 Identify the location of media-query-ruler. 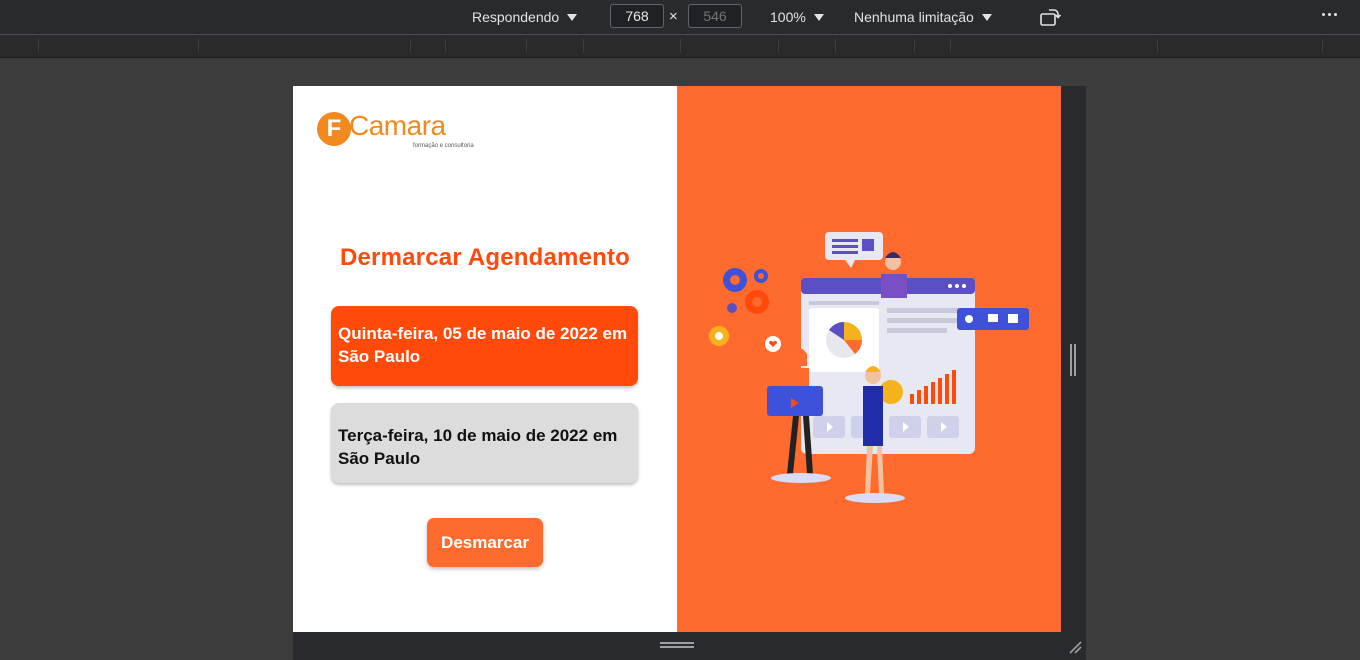
(680, 46).